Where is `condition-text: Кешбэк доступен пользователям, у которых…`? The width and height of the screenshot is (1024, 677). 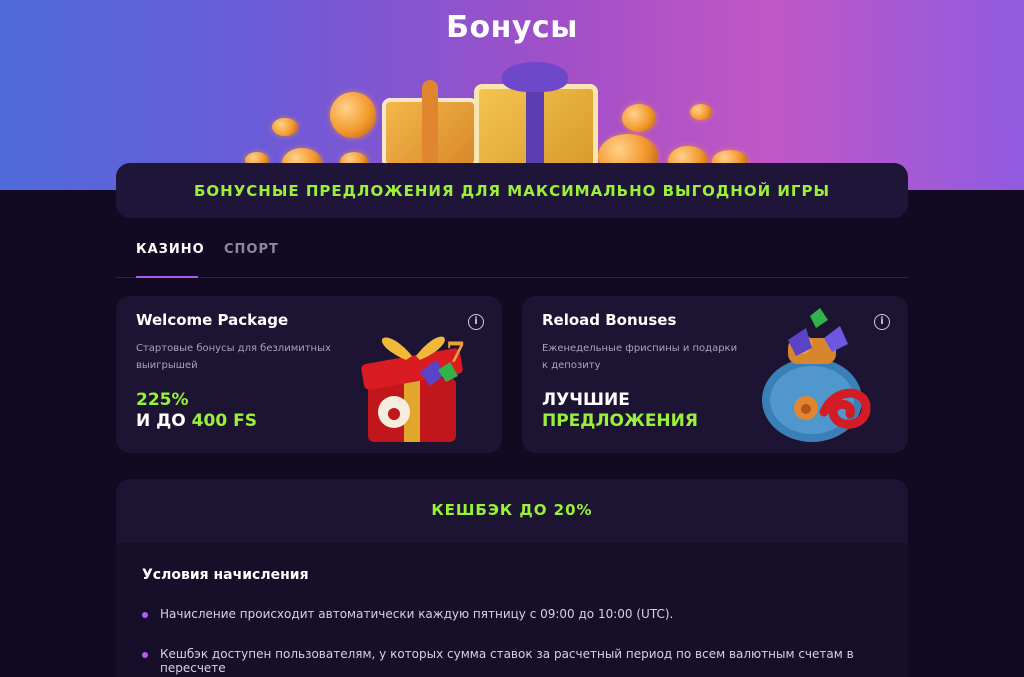
condition-text: Кешбэк доступен пользователям, у которых… is located at coordinates (507, 661).